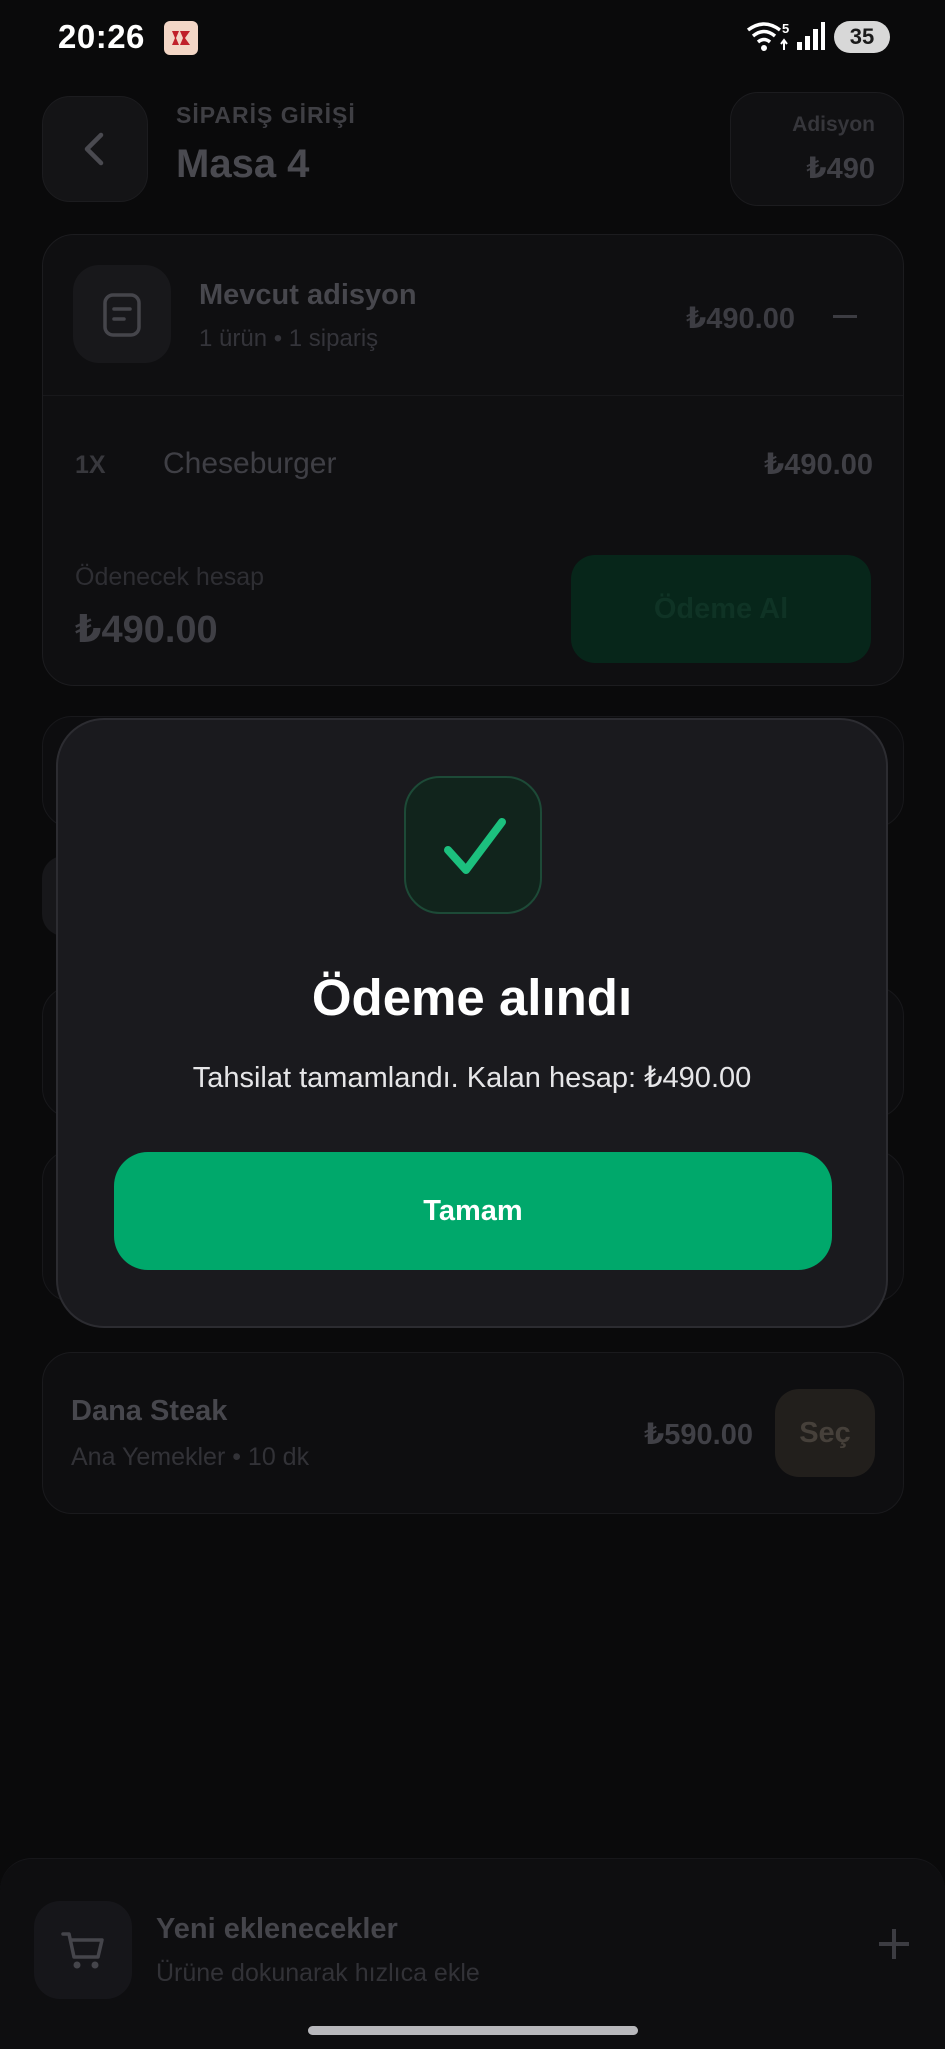 The width and height of the screenshot is (945, 2049). I want to click on new-items-title: Yeni eklenecekler, so click(277, 1929).